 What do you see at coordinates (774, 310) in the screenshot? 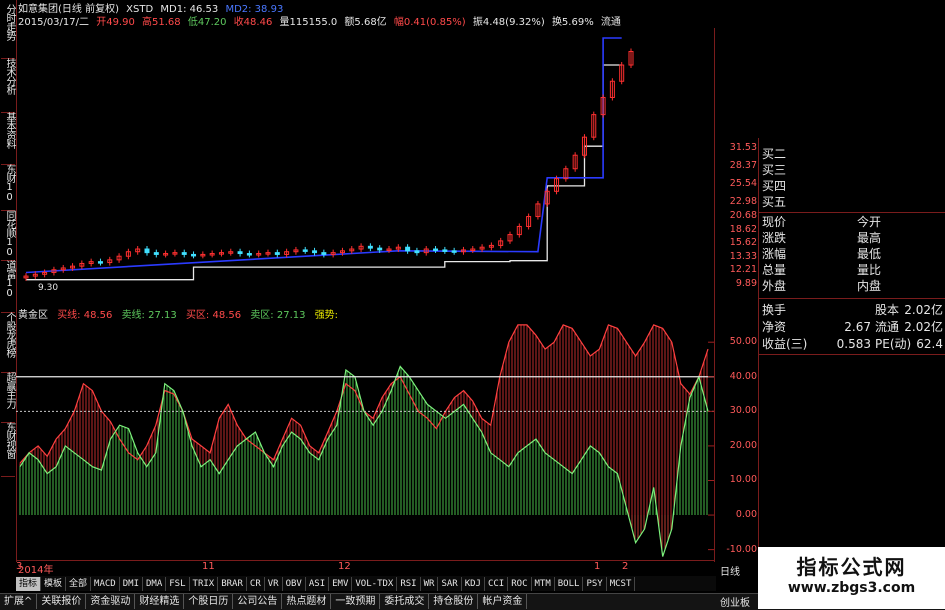
I see `stat-key: 换手` at bounding box center [774, 310].